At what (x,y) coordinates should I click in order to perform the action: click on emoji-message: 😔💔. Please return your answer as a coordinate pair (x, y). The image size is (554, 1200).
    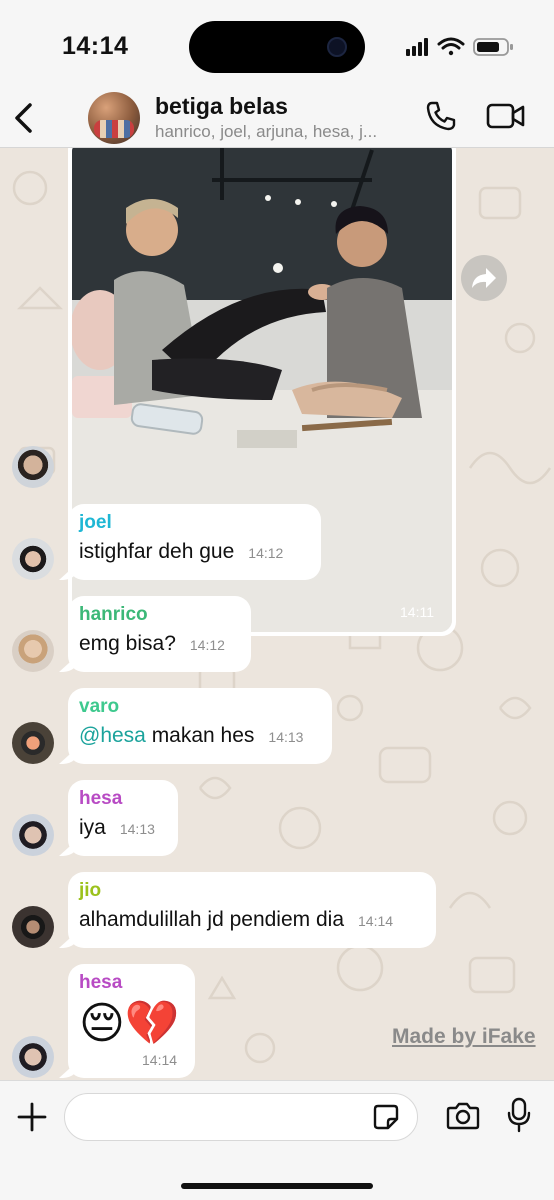
    Looking at the image, I should click on (129, 1023).